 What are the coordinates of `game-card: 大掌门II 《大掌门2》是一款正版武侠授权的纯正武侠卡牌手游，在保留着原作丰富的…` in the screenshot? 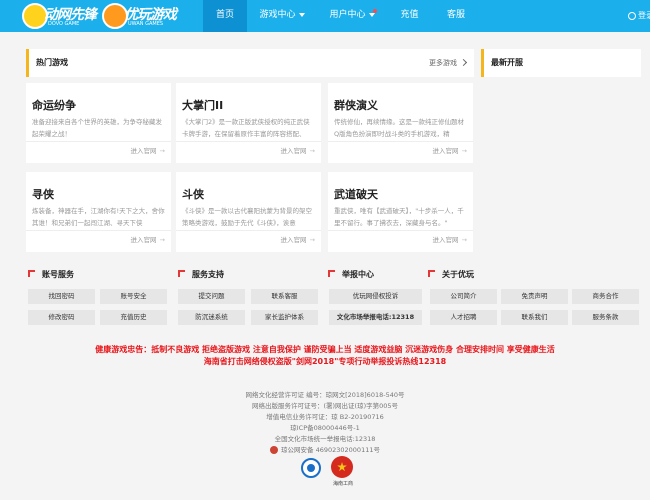 It's located at (248, 123).